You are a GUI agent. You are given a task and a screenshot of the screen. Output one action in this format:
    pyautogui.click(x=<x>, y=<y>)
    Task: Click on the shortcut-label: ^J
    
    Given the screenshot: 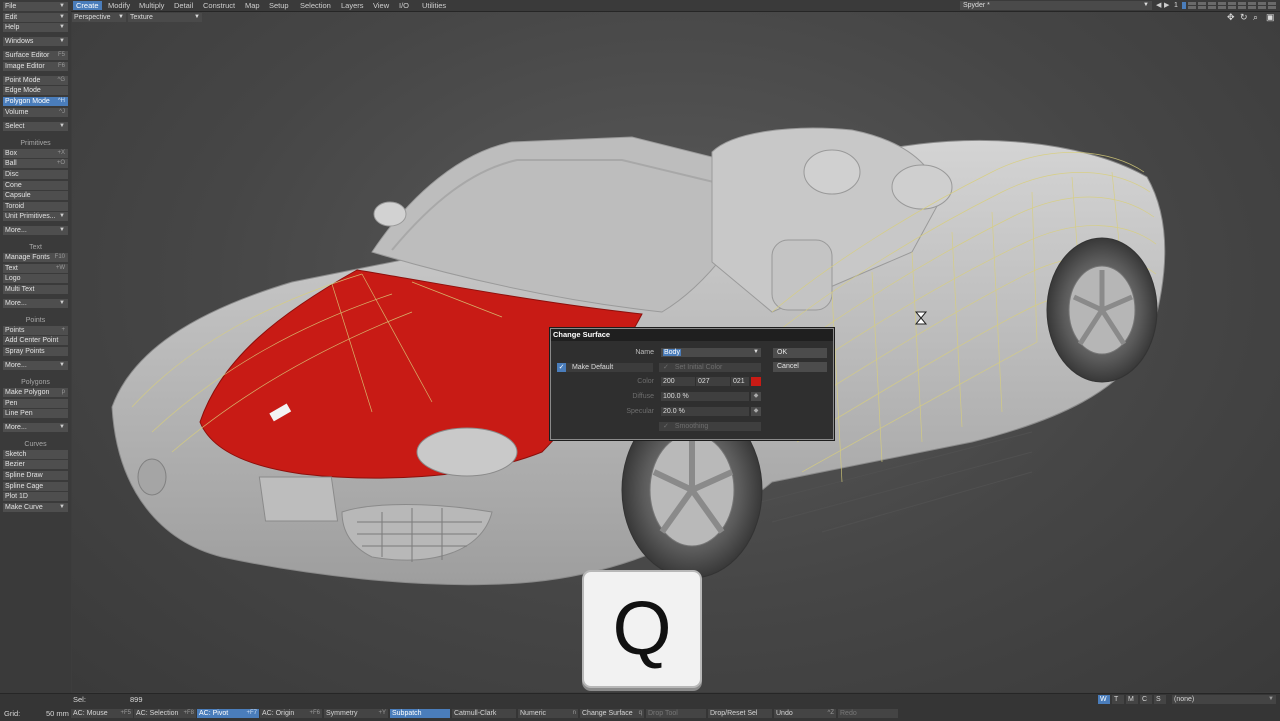 What is the action you would take?
    pyautogui.click(x=62, y=112)
    